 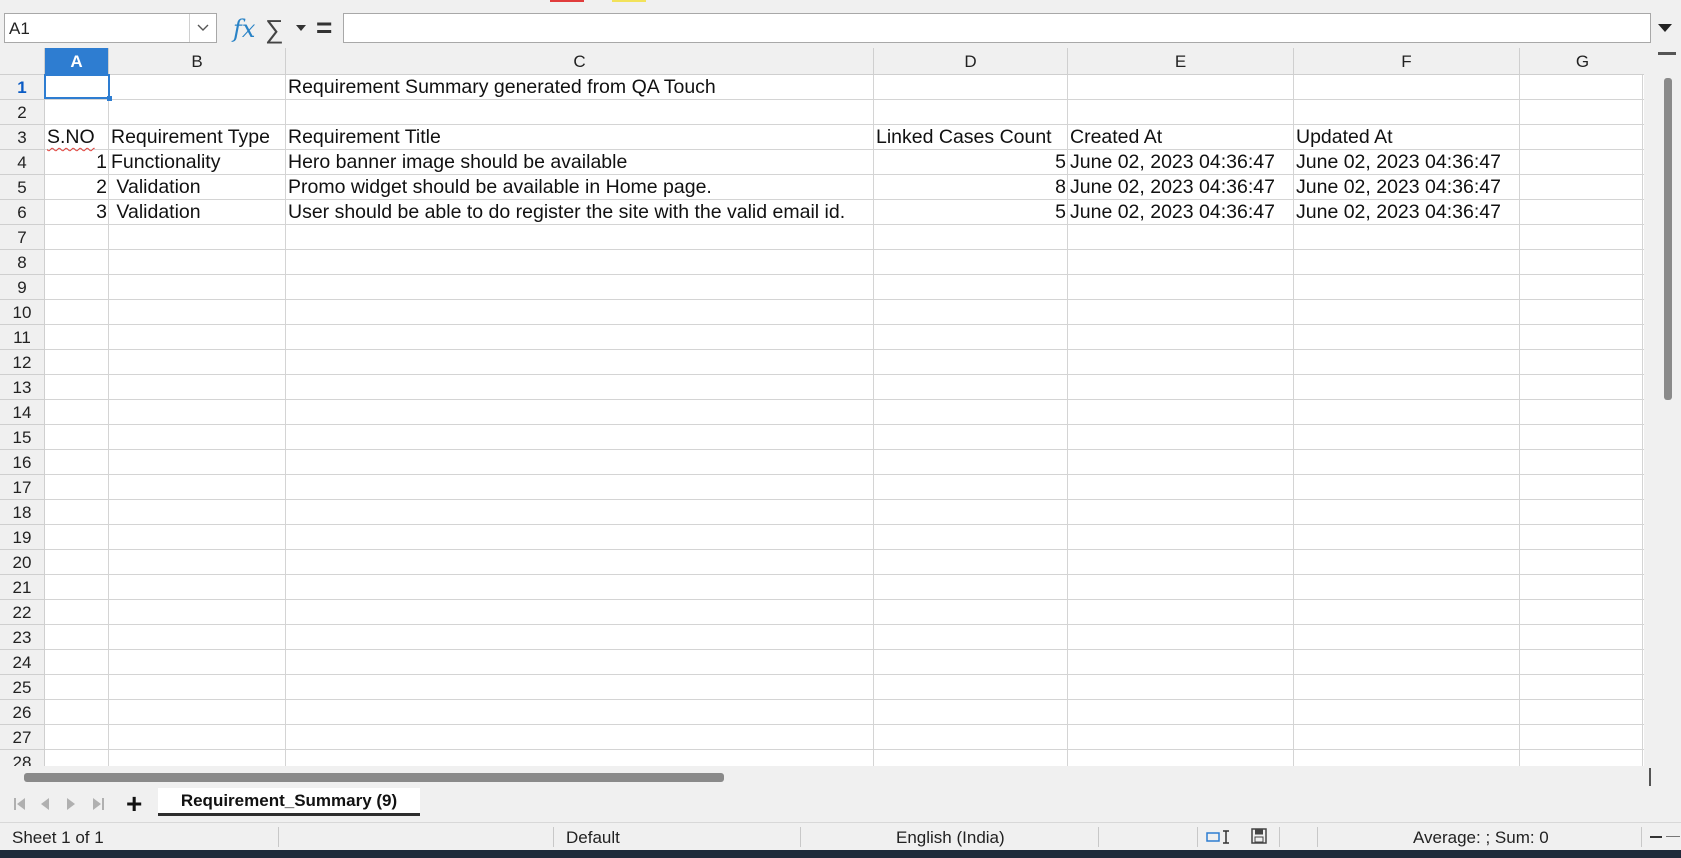 What do you see at coordinates (202, 28) in the screenshot?
I see `chevron-down-icon` at bounding box center [202, 28].